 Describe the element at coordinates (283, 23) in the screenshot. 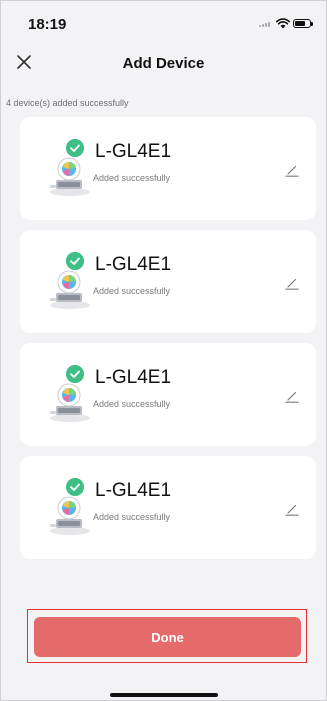

I see `wifi-icon` at that location.